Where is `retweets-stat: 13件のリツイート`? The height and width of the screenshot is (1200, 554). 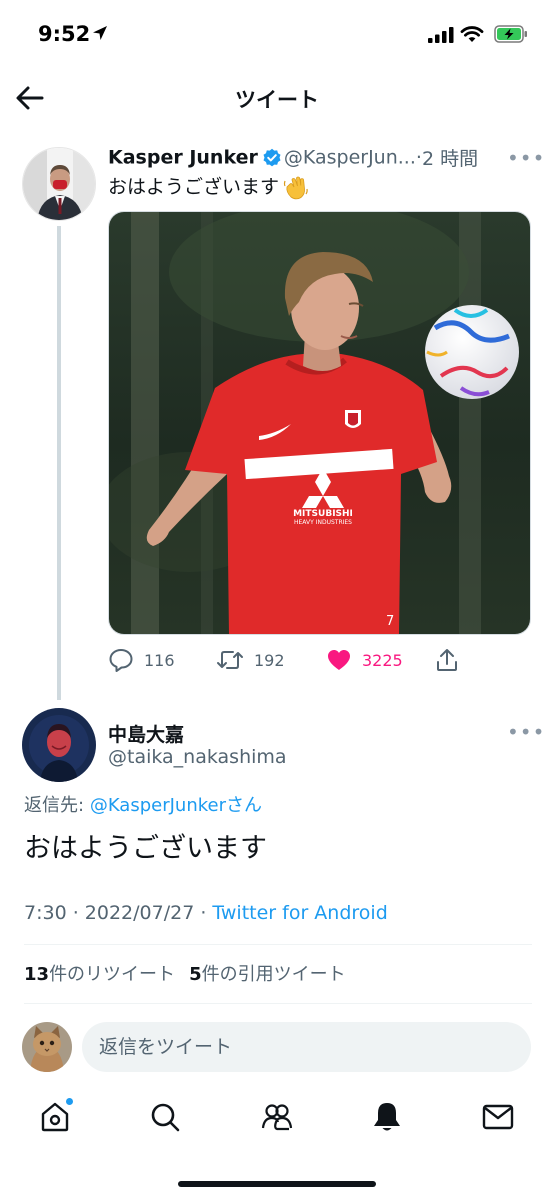 retweets-stat: 13件のリツイート is located at coordinates (99, 974).